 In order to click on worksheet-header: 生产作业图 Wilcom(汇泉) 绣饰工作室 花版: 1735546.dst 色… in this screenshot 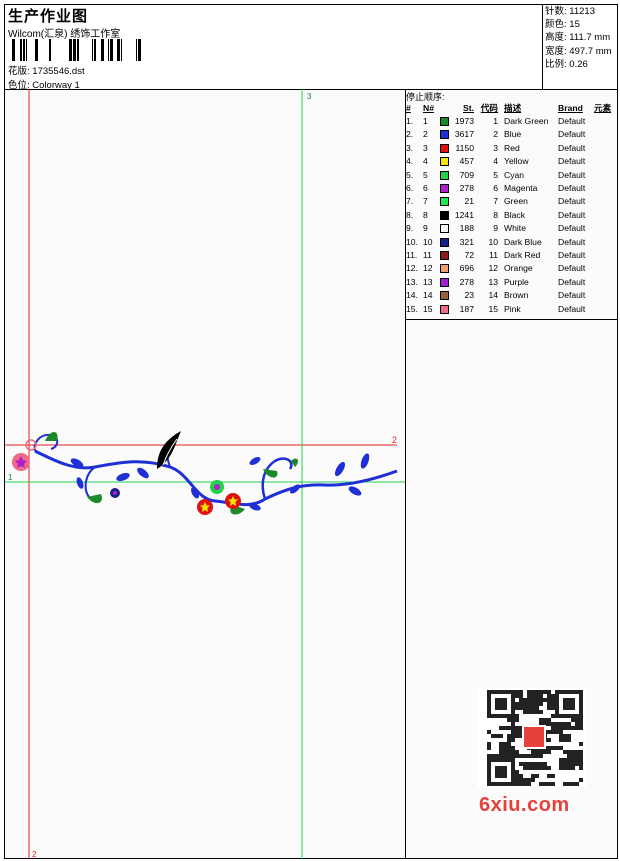, I will do `click(311, 48)`.